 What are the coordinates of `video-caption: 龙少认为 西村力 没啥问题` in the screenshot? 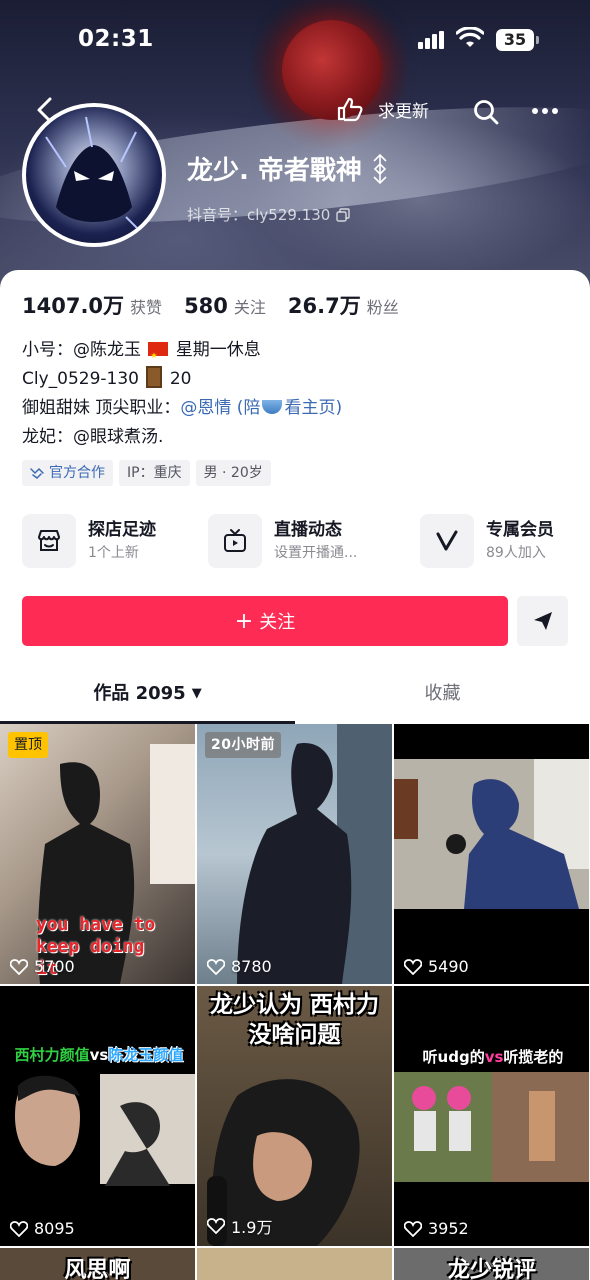 It's located at (294, 1020).